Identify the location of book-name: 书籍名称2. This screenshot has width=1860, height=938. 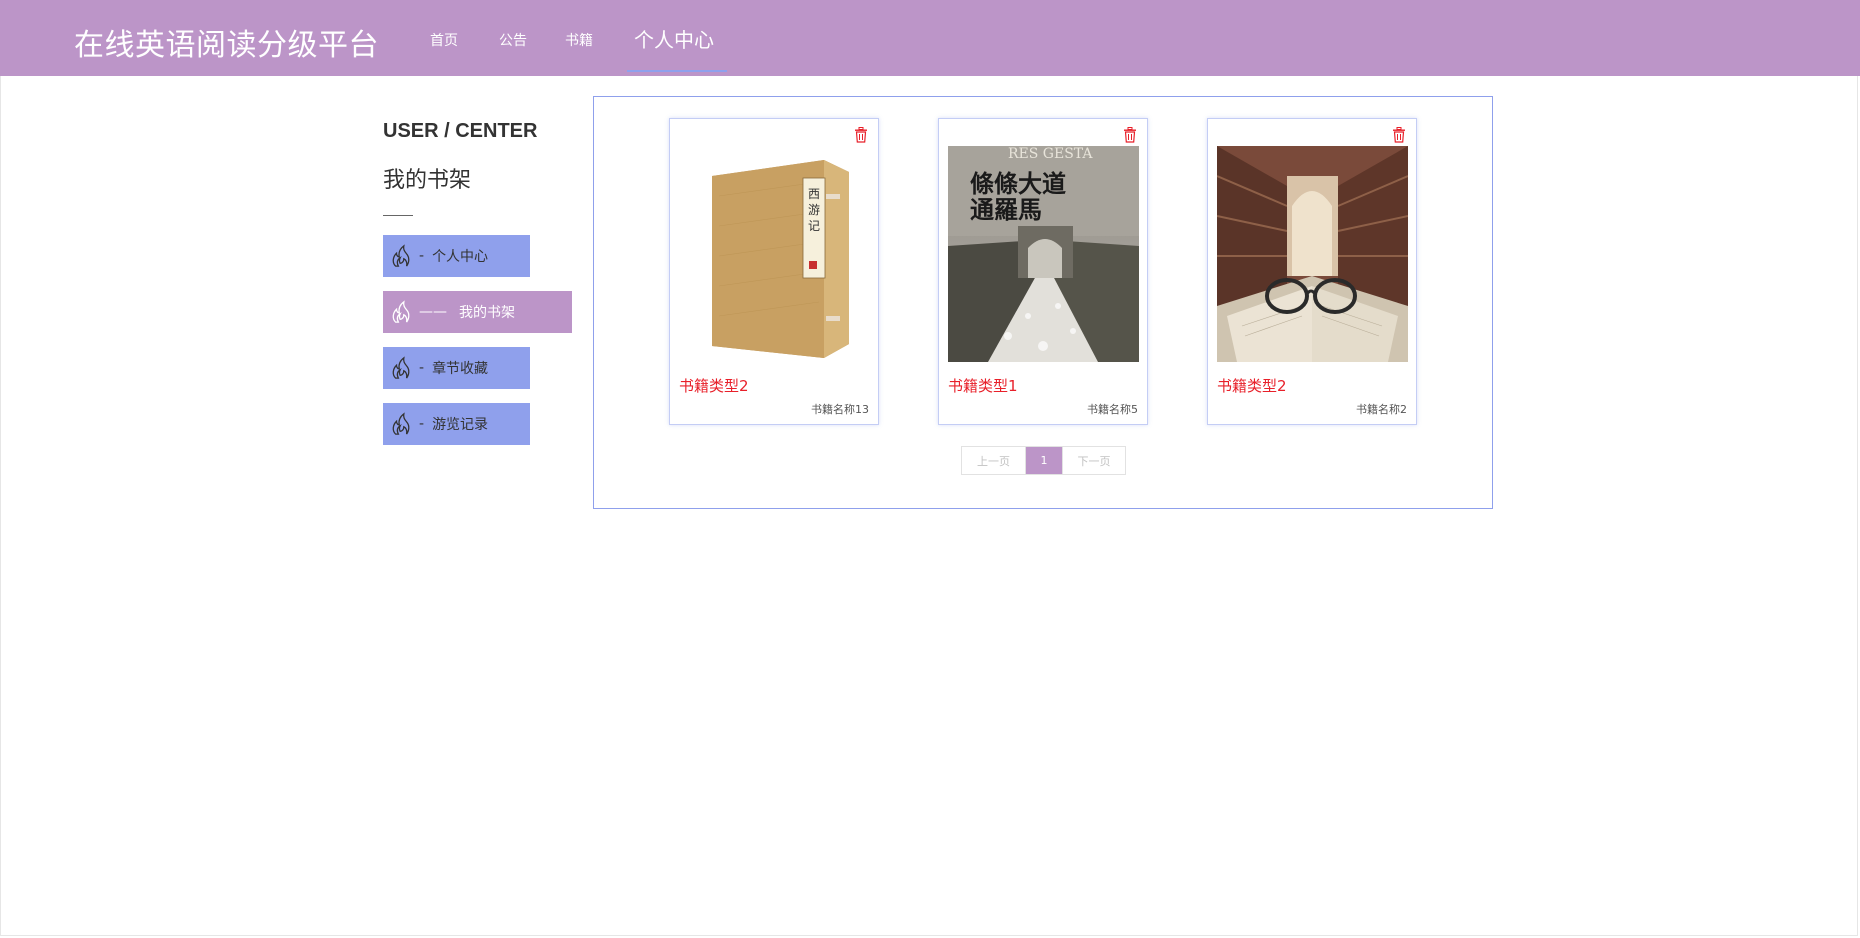
(1381, 409).